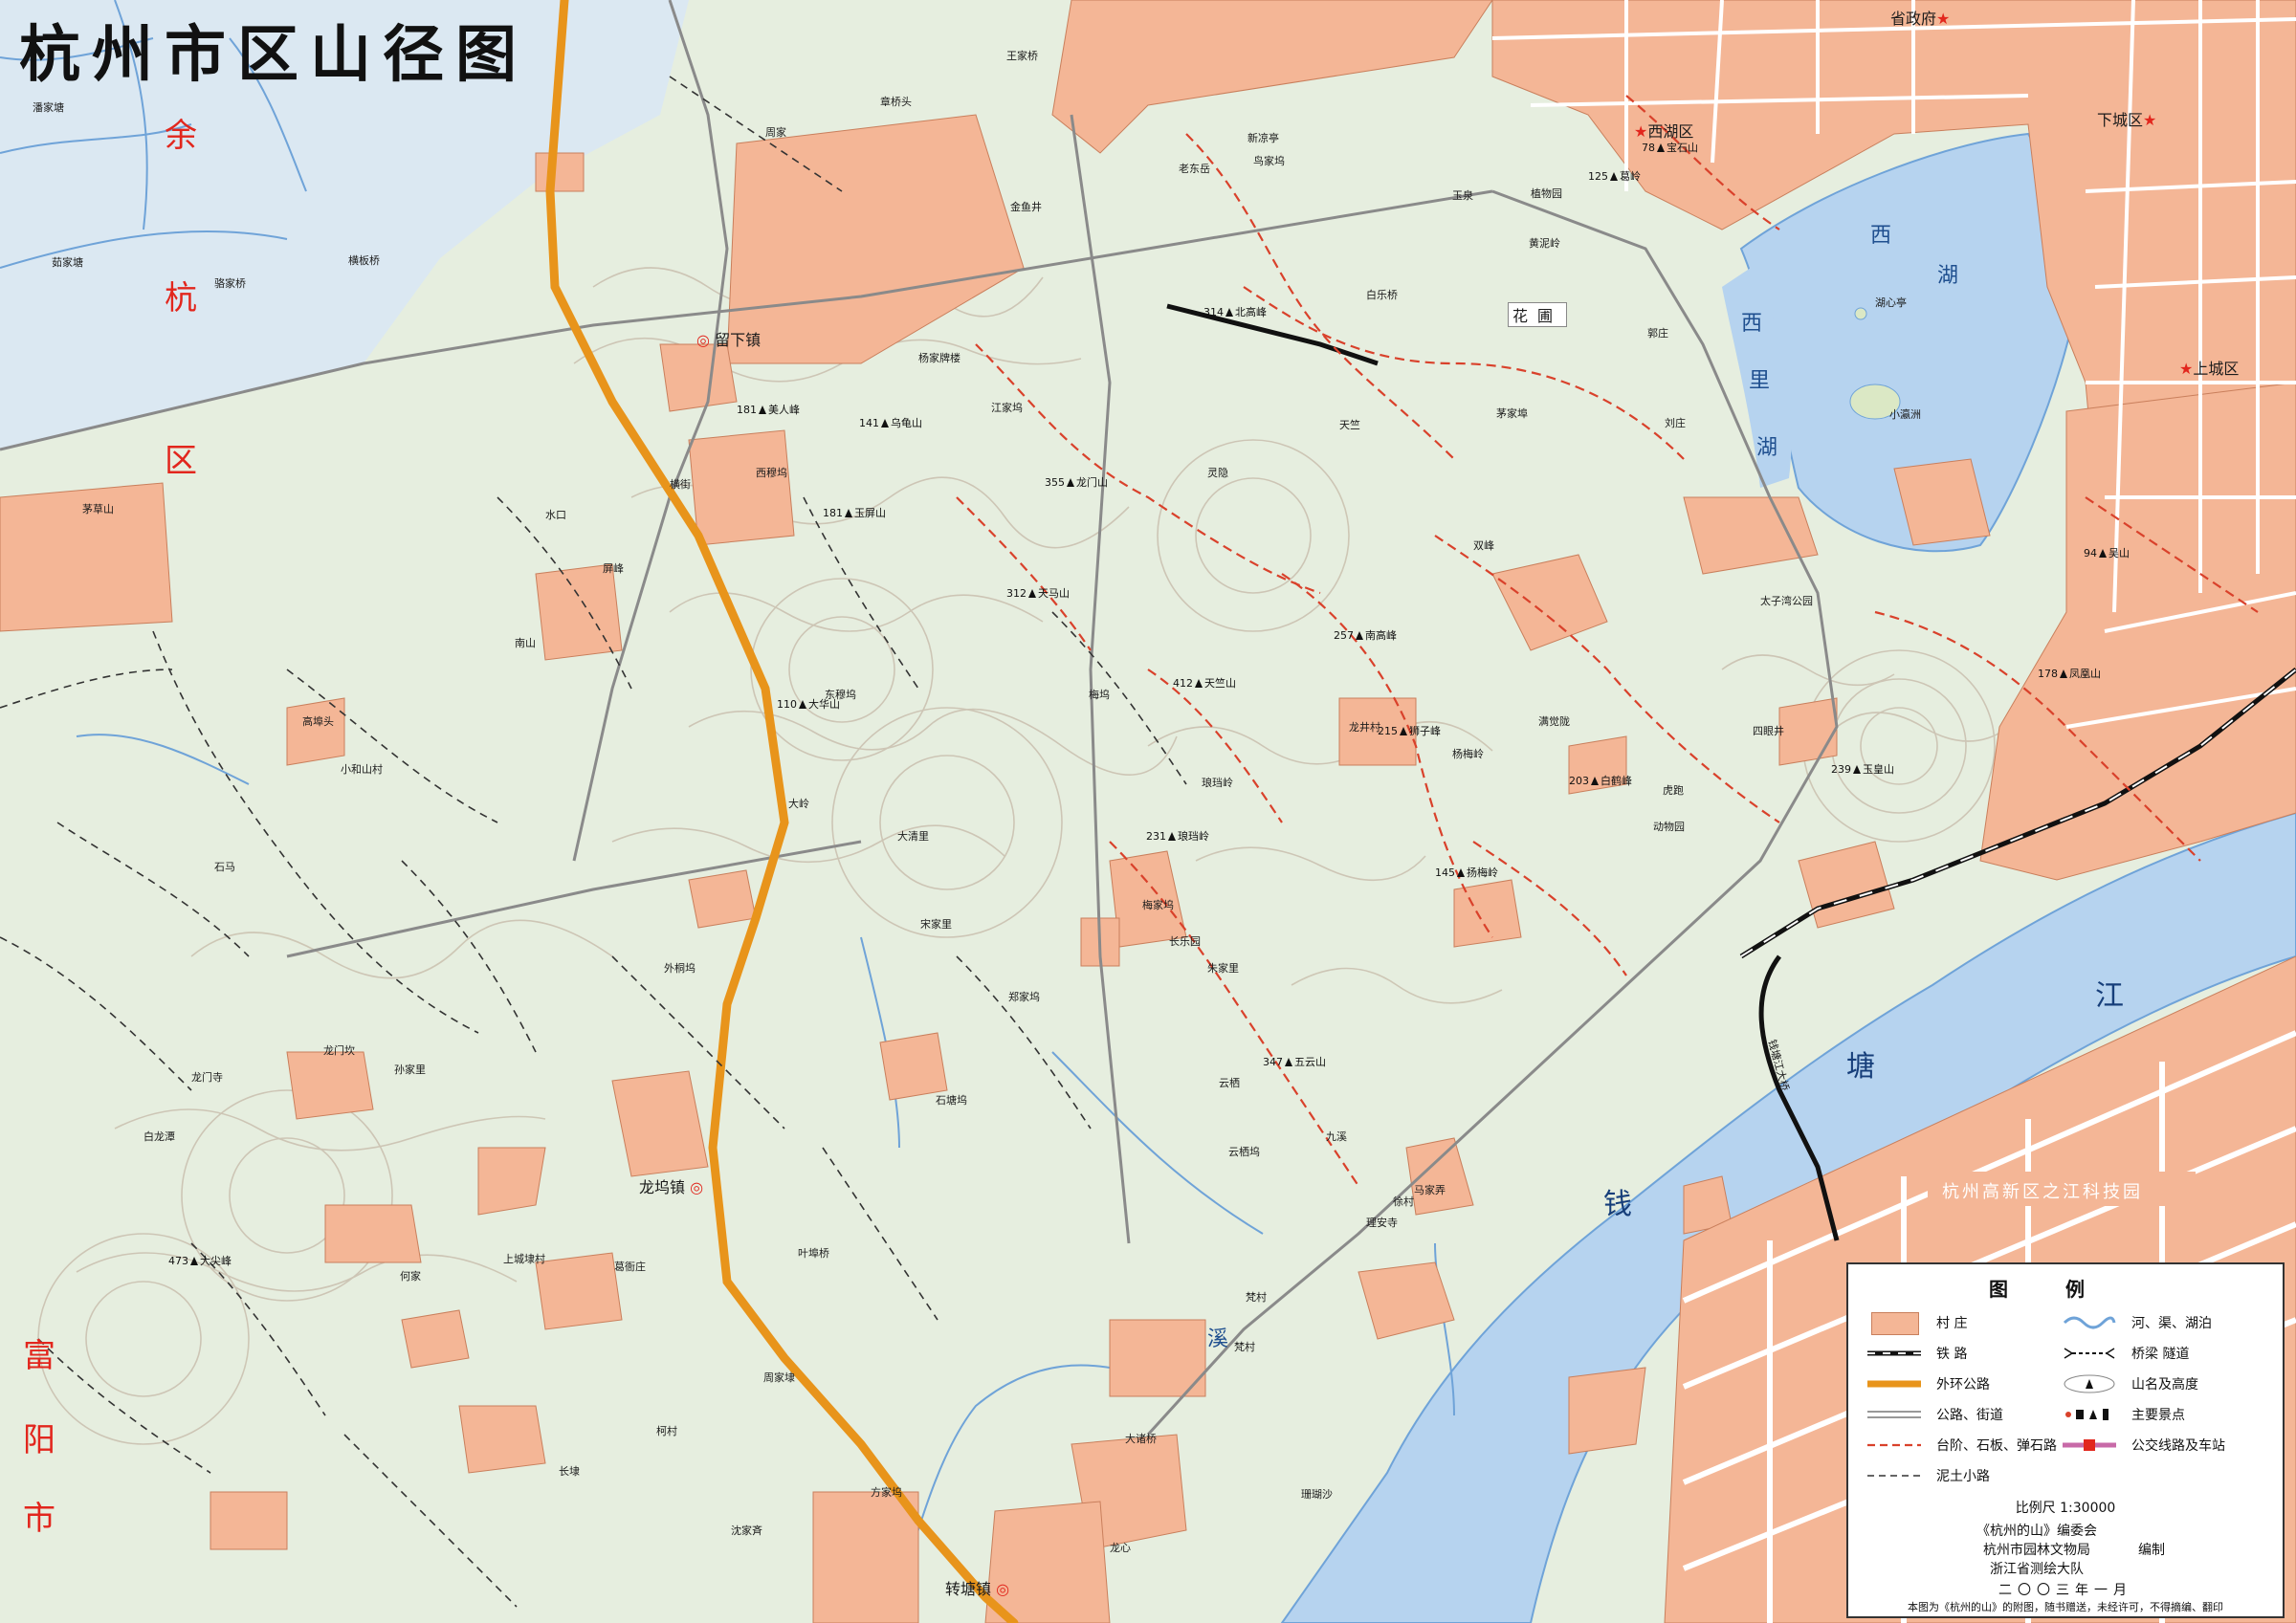  What do you see at coordinates (2090, 1445) in the screenshot?
I see `bus-route-swatch-icon` at bounding box center [2090, 1445].